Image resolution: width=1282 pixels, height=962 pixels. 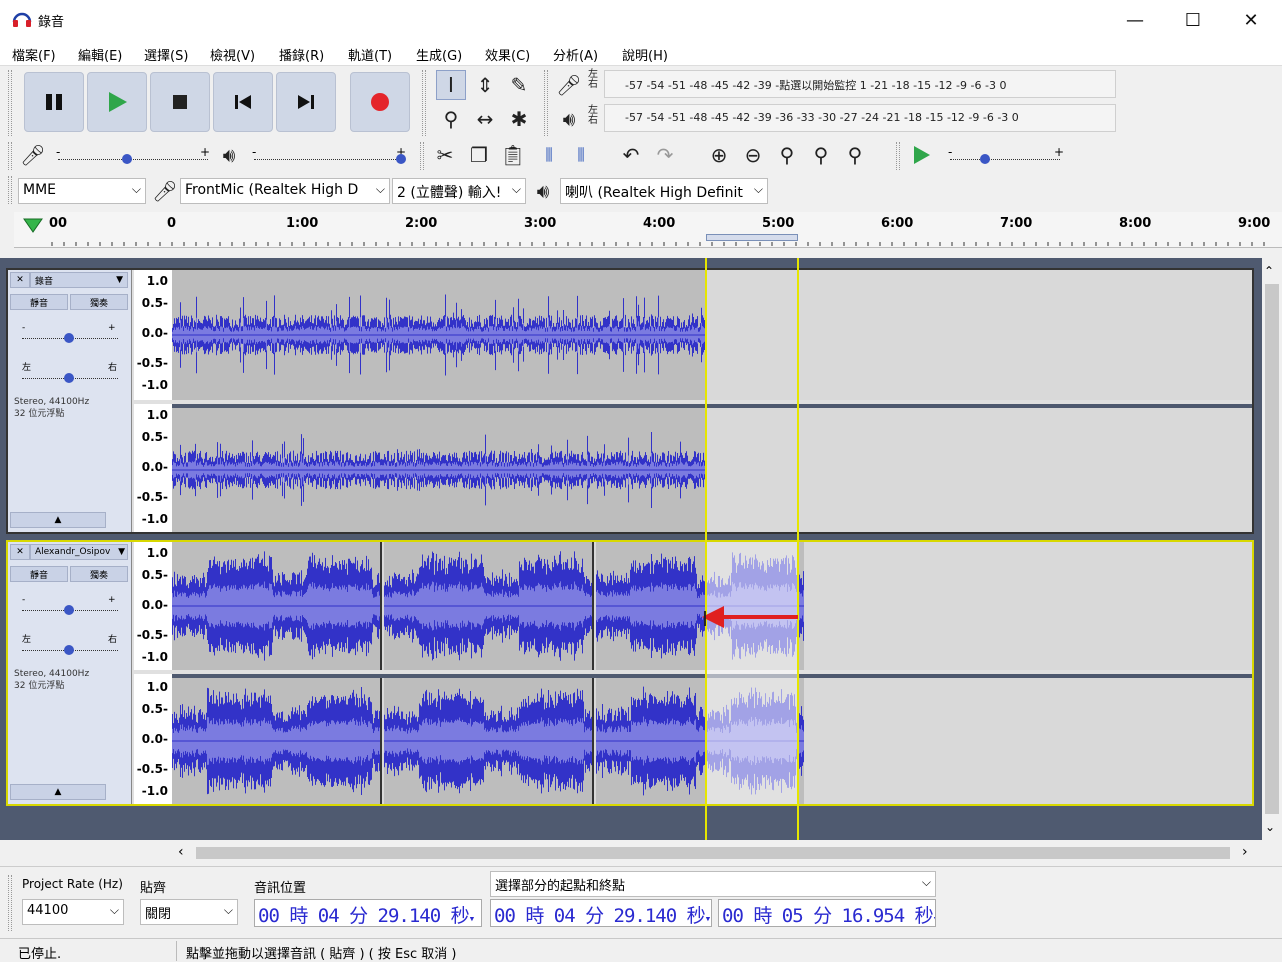 I want to click on play-speed-thumb, so click(x=985, y=159).